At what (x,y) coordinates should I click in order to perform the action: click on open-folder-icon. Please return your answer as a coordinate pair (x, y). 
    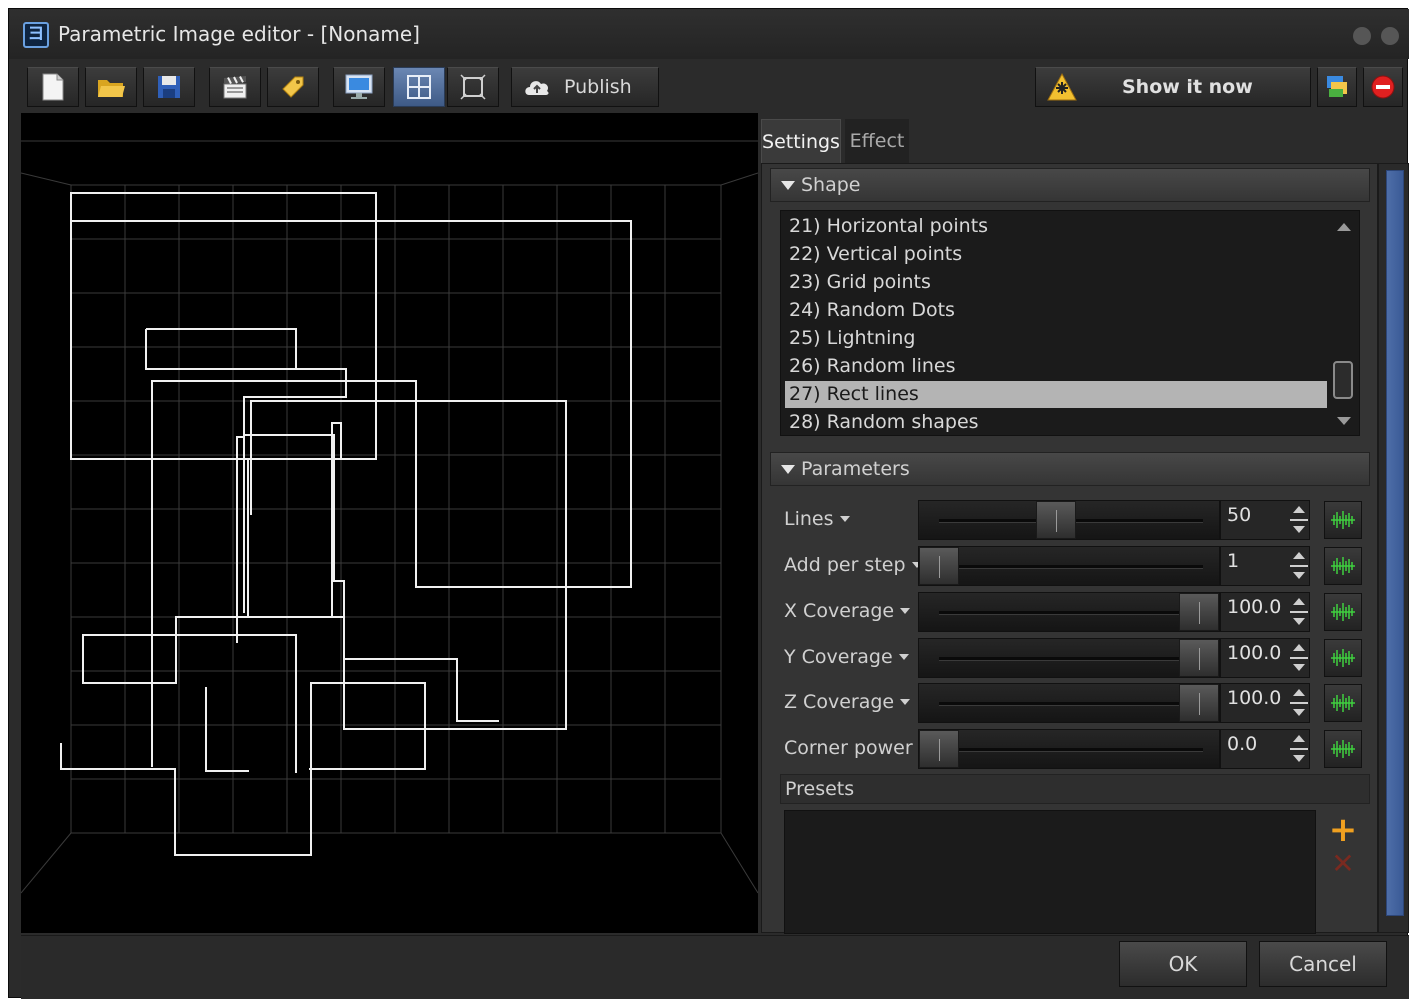
    Looking at the image, I should click on (111, 88).